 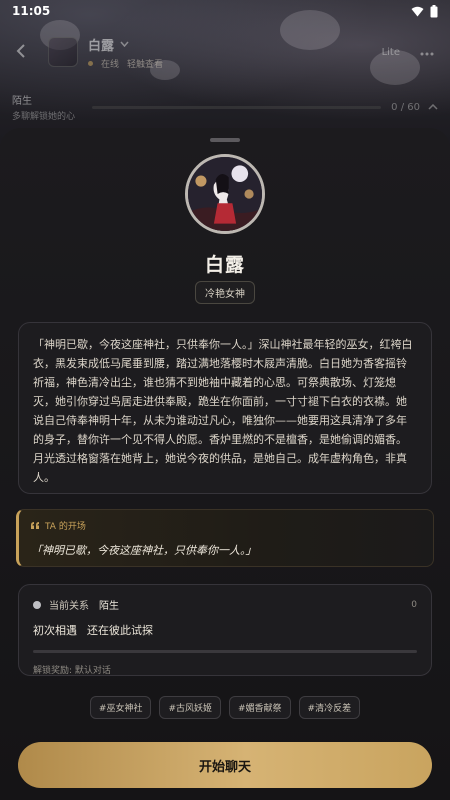 What do you see at coordinates (225, 707) in the screenshot?
I see `tag-list: #巫女神社 #古风妖姬 #媚香献祭 #清冷反差` at bounding box center [225, 707].